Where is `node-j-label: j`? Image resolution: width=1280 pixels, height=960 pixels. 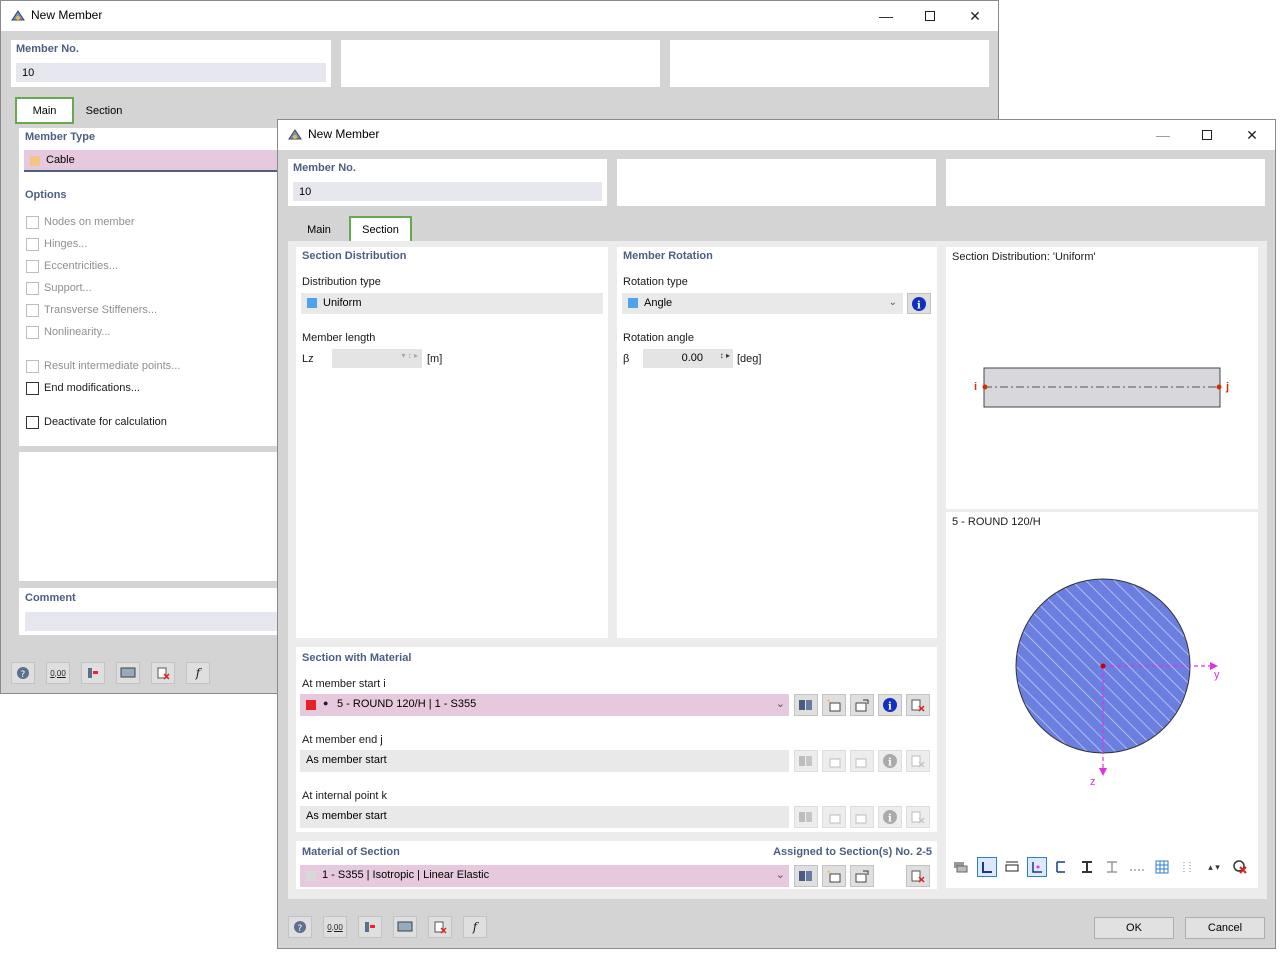
node-j-label: j is located at coordinates (1228, 387).